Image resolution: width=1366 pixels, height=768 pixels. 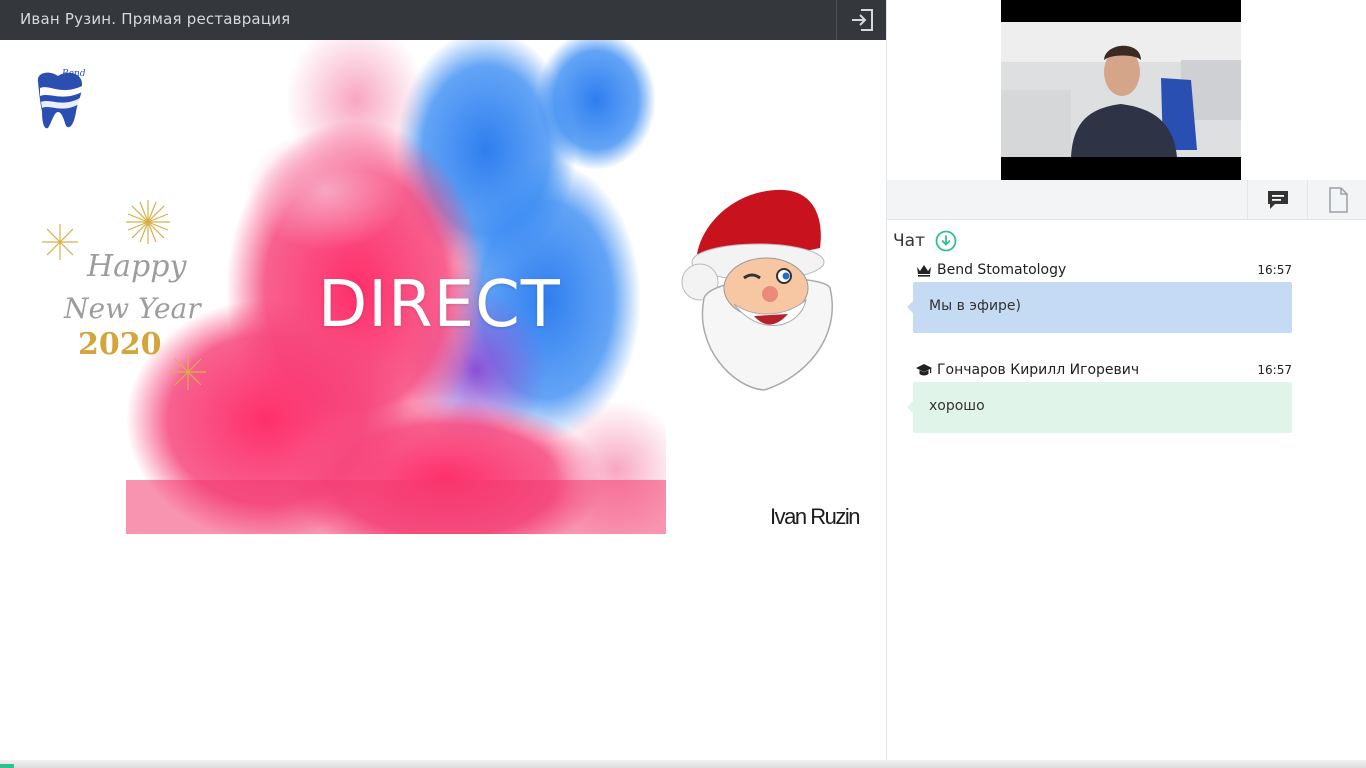 What do you see at coordinates (909, 241) in the screenshot?
I see `chat-title: Чат` at bounding box center [909, 241].